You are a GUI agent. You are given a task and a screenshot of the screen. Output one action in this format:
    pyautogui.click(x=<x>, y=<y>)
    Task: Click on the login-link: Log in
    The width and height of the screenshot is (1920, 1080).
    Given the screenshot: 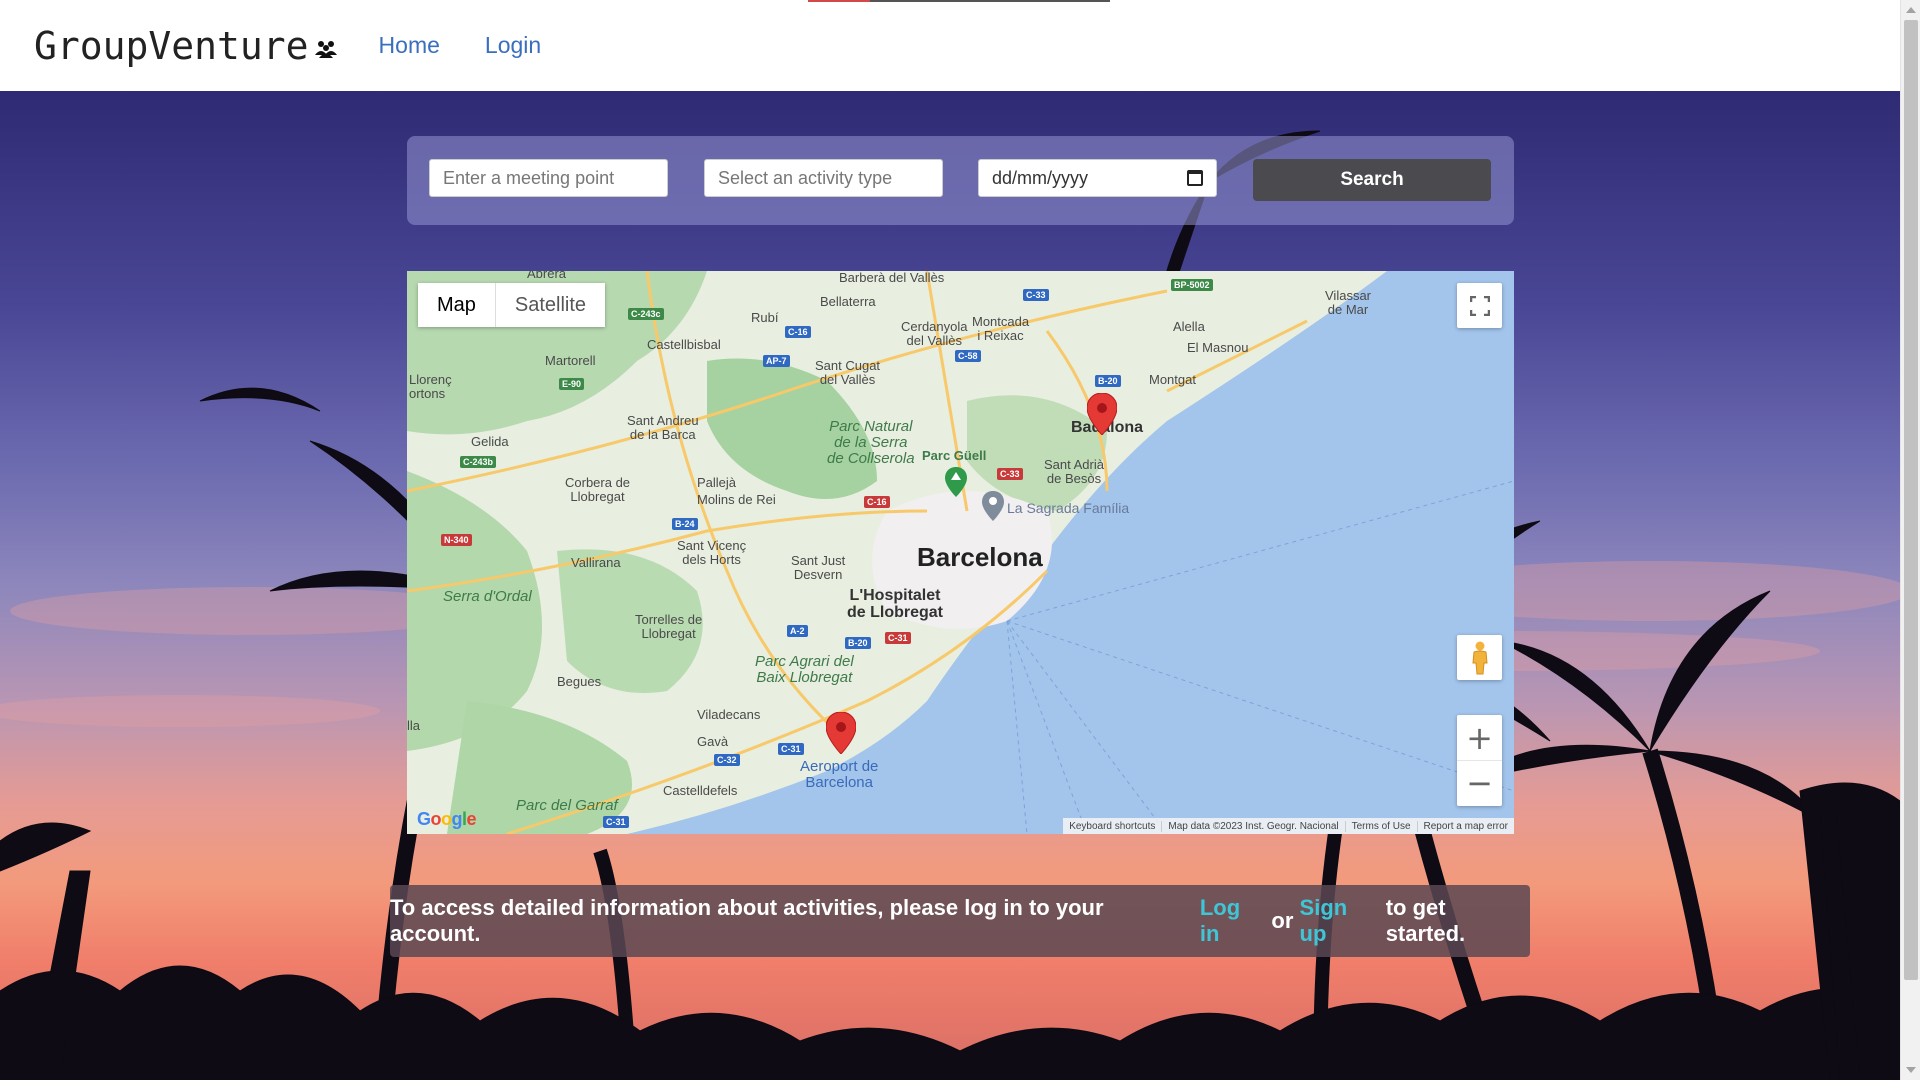 What is the action you would take?
    pyautogui.click(x=1232, y=921)
    